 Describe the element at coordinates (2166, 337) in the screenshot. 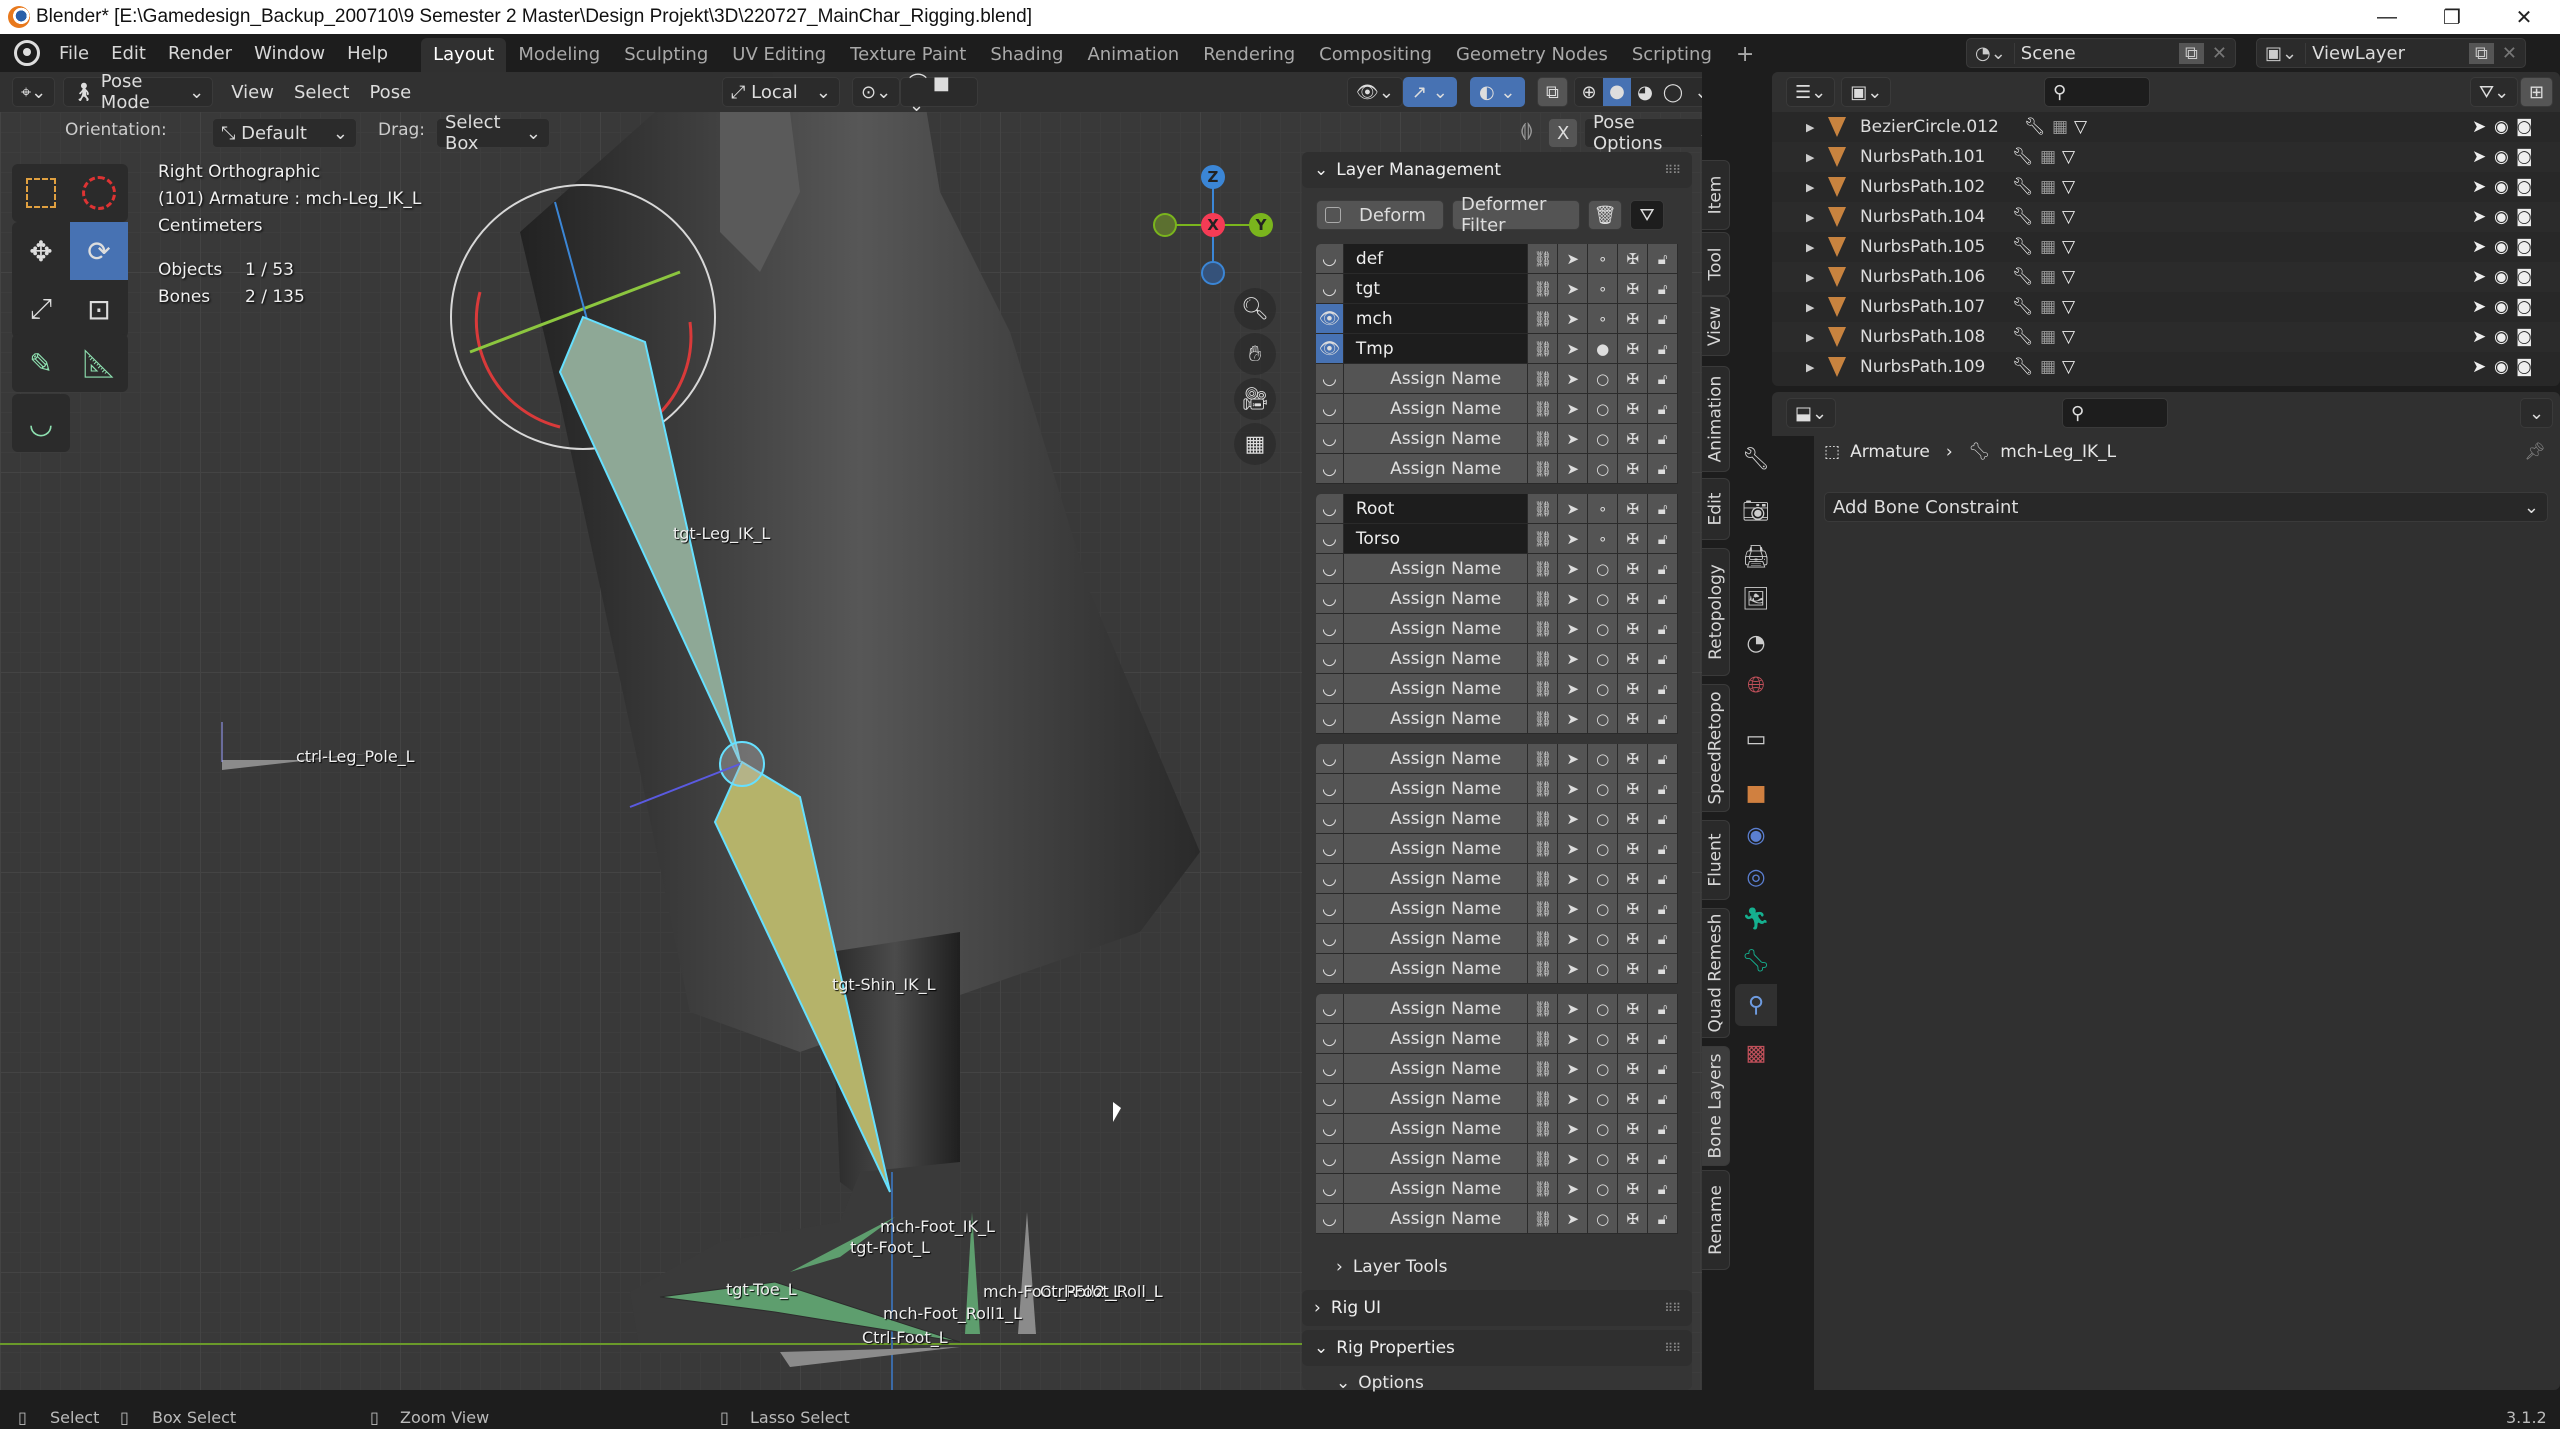

I see `outliner-row: ▶ NurbsPath.108 🔧︎ ▦ ▽ ➤ ◉ ◙` at that location.